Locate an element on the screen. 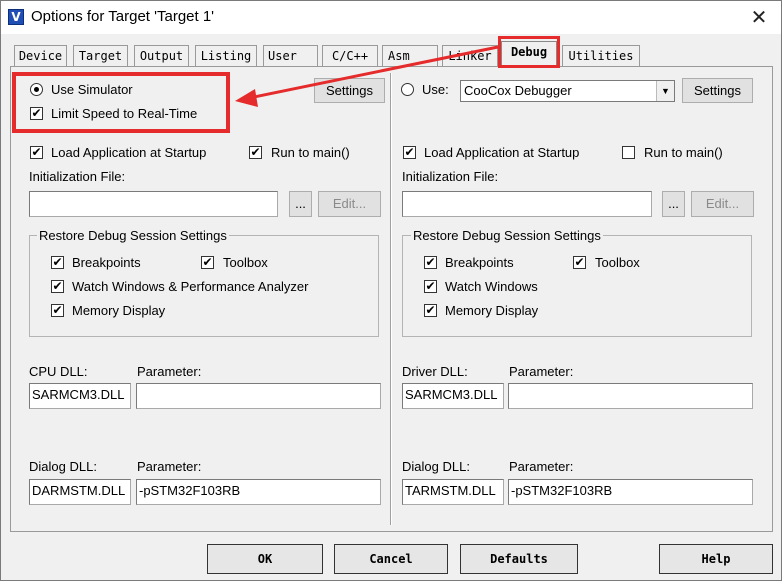  left-dialog-parameter-input: -pSTM32F103RB is located at coordinates (258, 492).